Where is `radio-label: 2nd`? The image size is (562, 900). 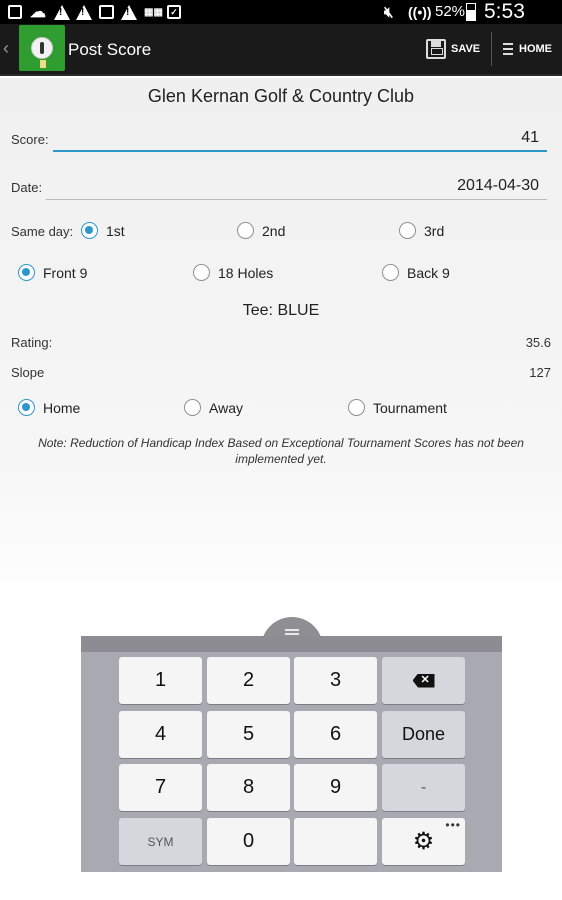 radio-label: 2nd is located at coordinates (274, 230).